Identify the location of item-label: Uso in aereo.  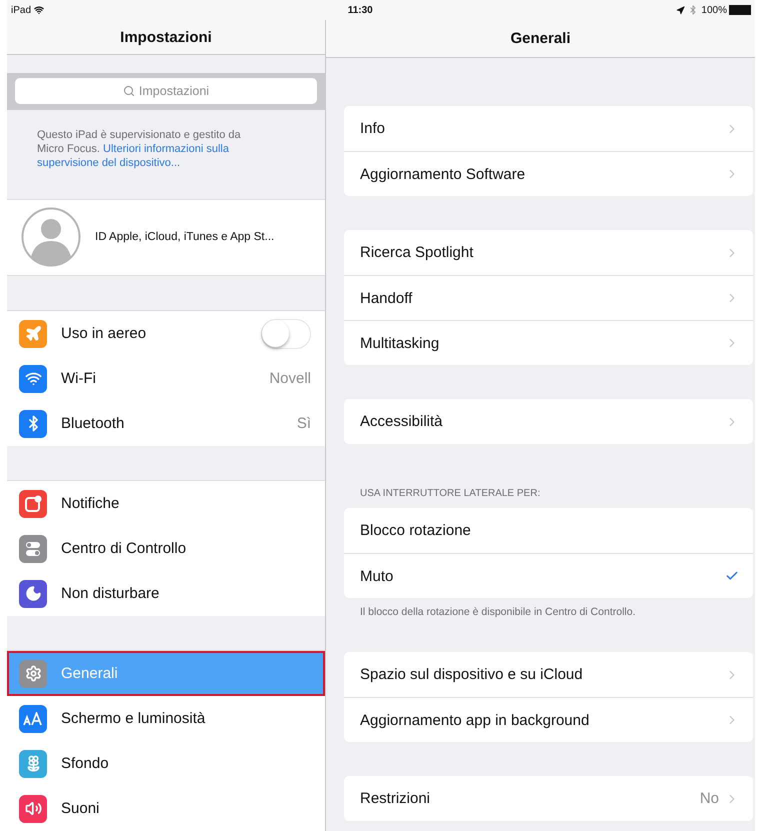
(104, 333).